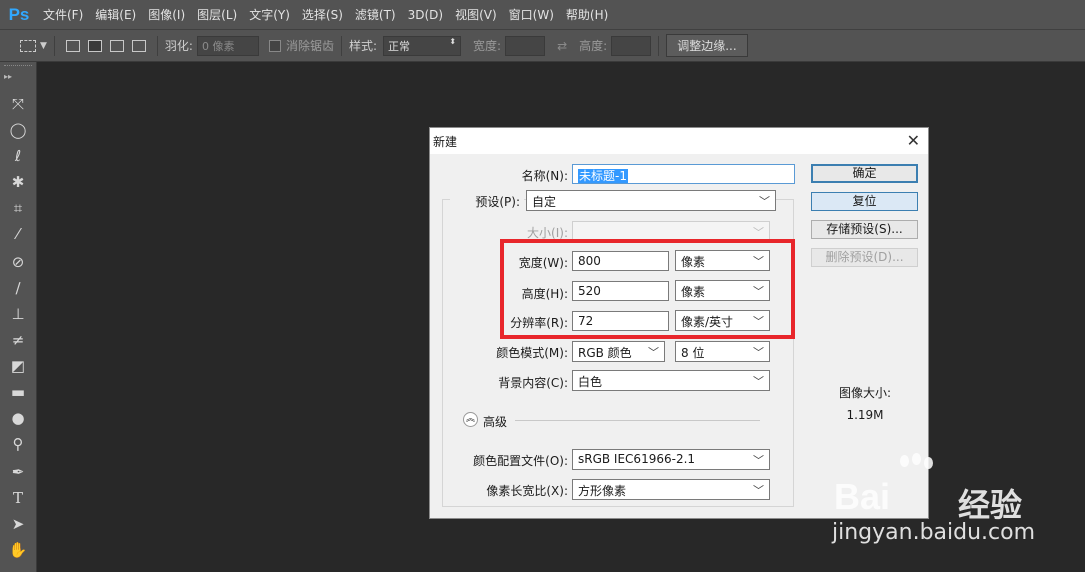 Image resolution: width=1085 pixels, height=572 pixels. I want to click on height-label: 高度:, so click(593, 46).